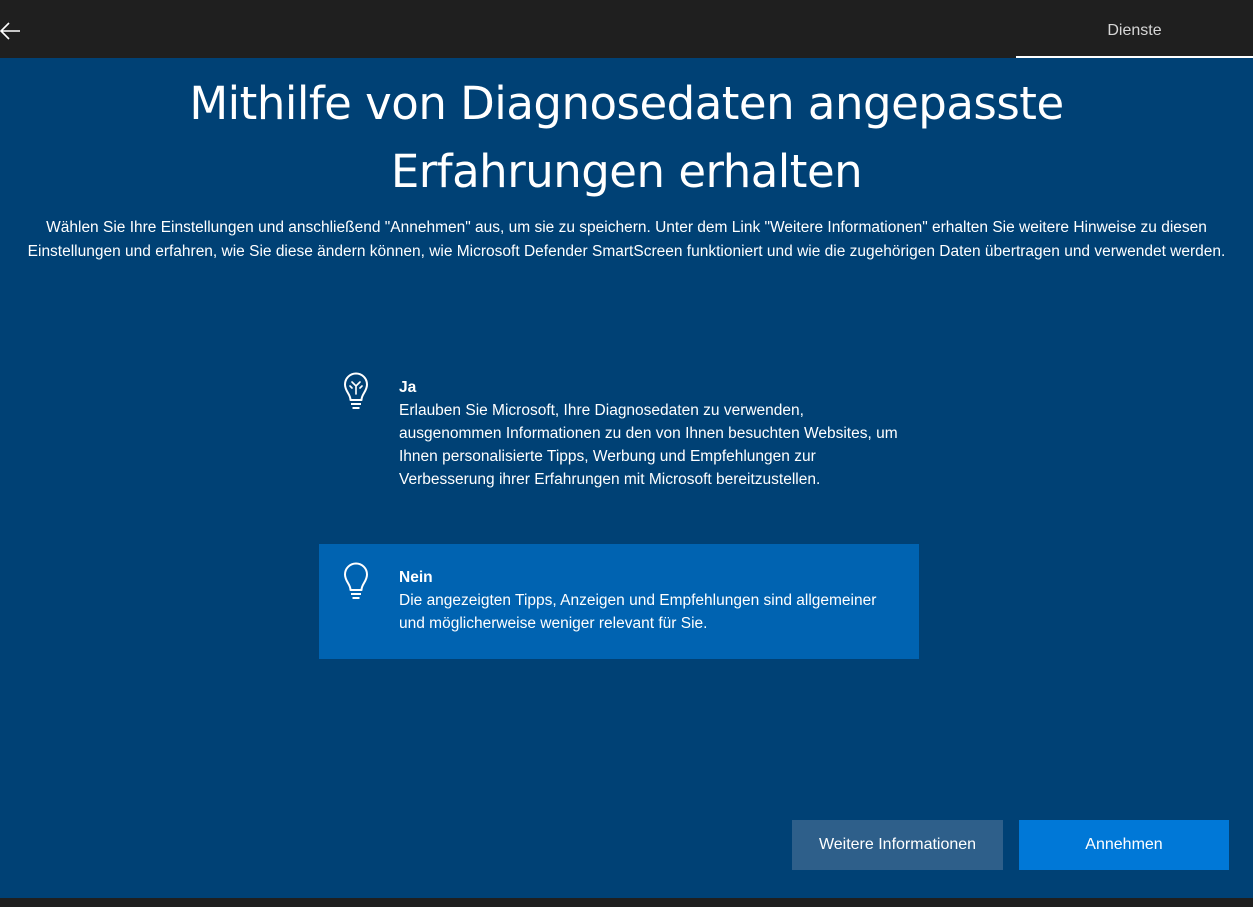 The image size is (1253, 907). I want to click on page-title-line-1: Mithilfe von Diagnosedaten angepasste, so click(626, 103).